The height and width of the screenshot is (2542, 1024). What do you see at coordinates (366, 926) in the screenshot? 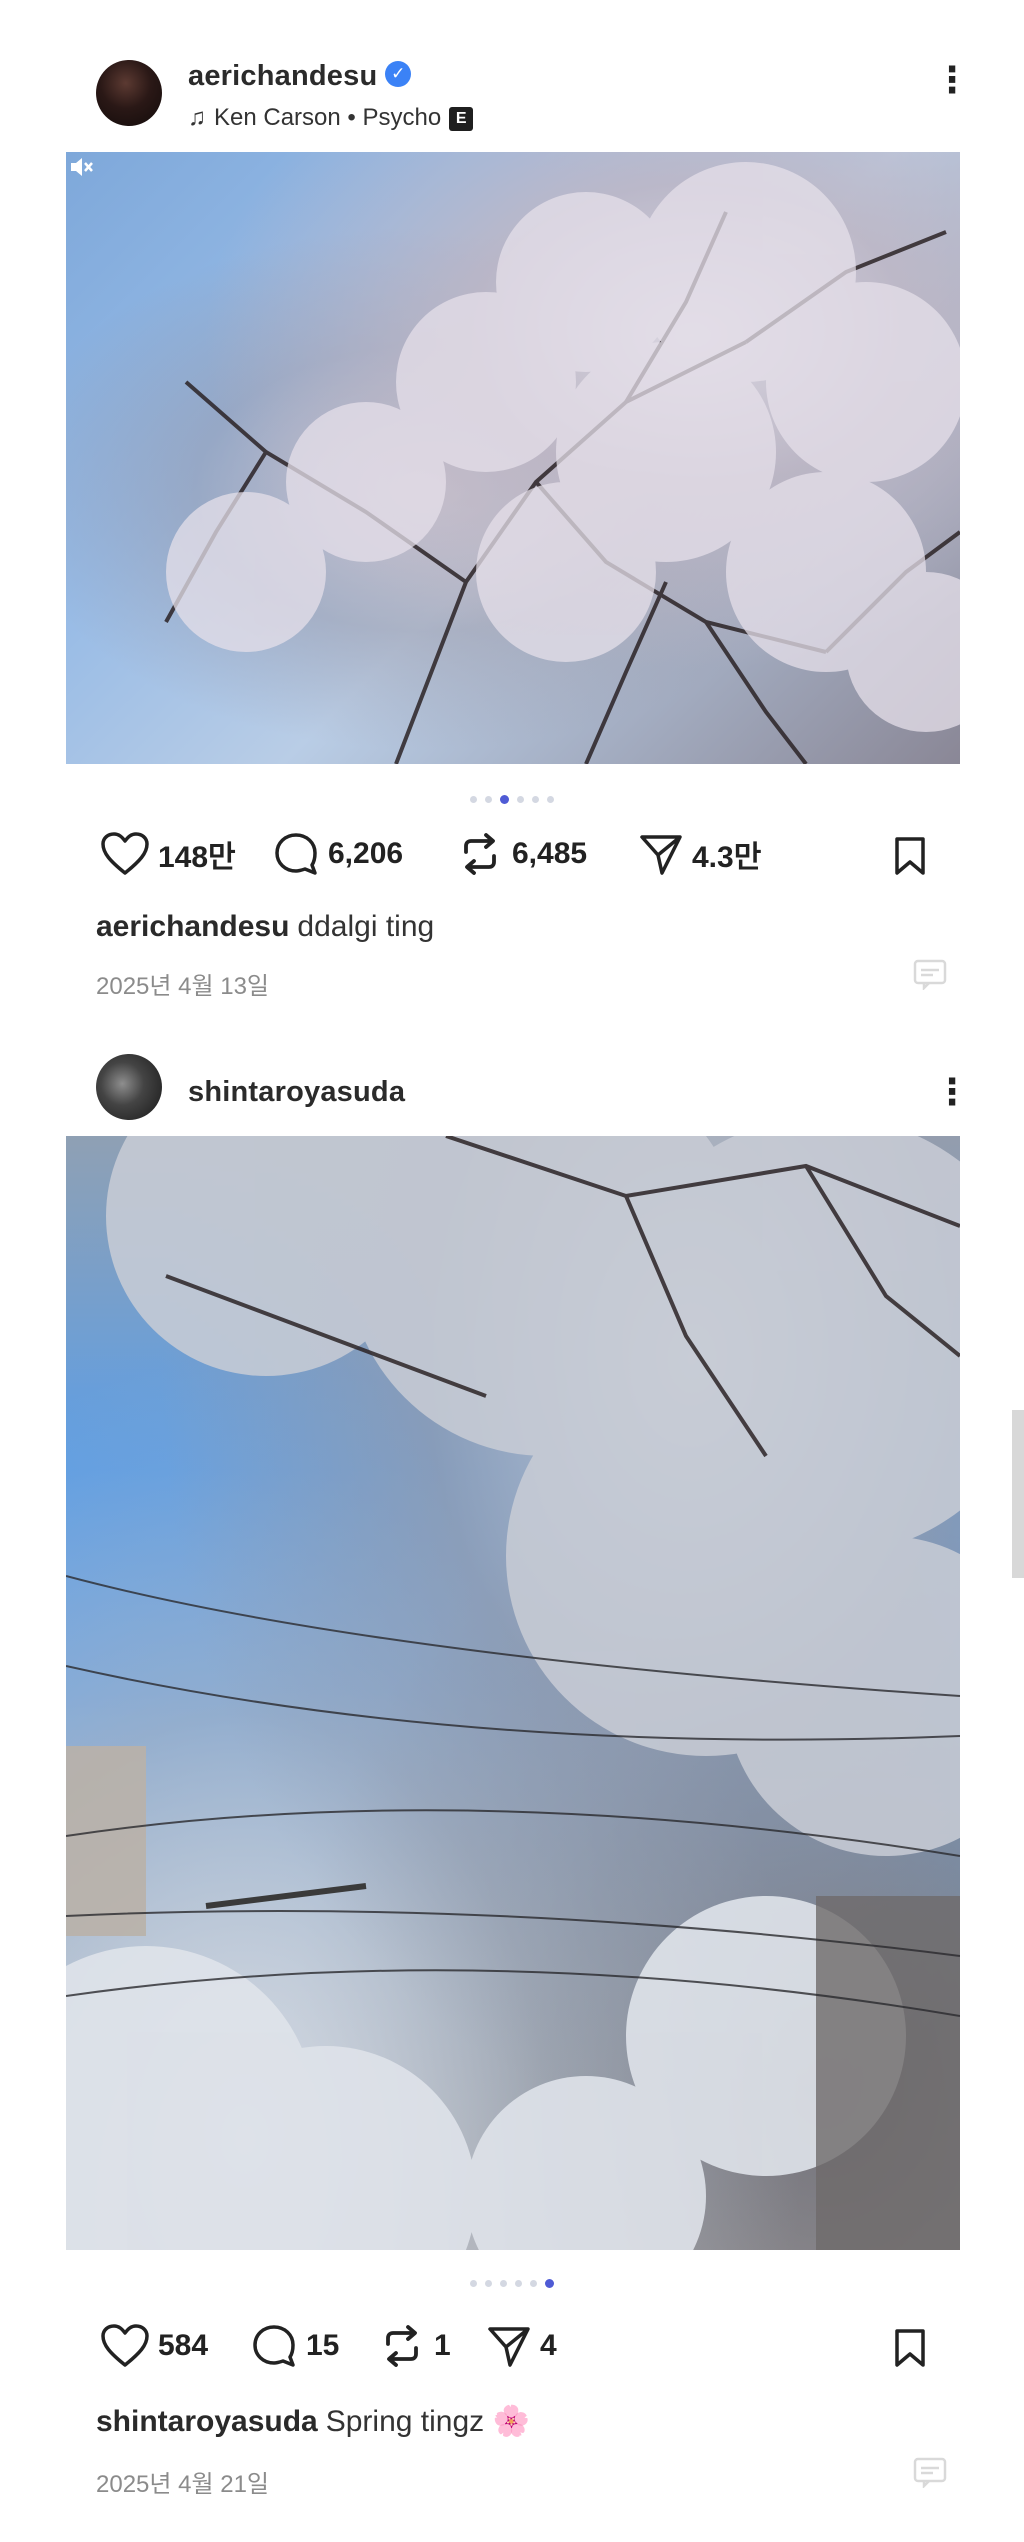
I see `caption-text: ddalgi ting` at bounding box center [366, 926].